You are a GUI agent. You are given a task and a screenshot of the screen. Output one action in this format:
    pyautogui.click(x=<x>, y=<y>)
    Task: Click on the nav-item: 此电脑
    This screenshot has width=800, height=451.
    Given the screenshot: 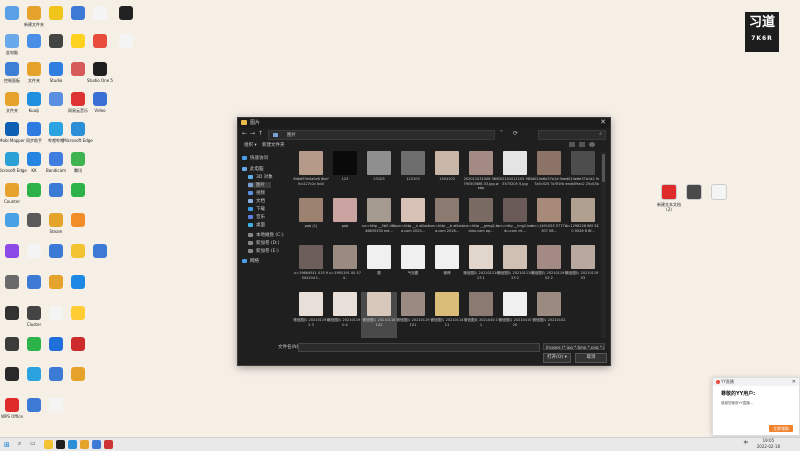 What is the action you would take?
    pyautogui.click(x=253, y=169)
    